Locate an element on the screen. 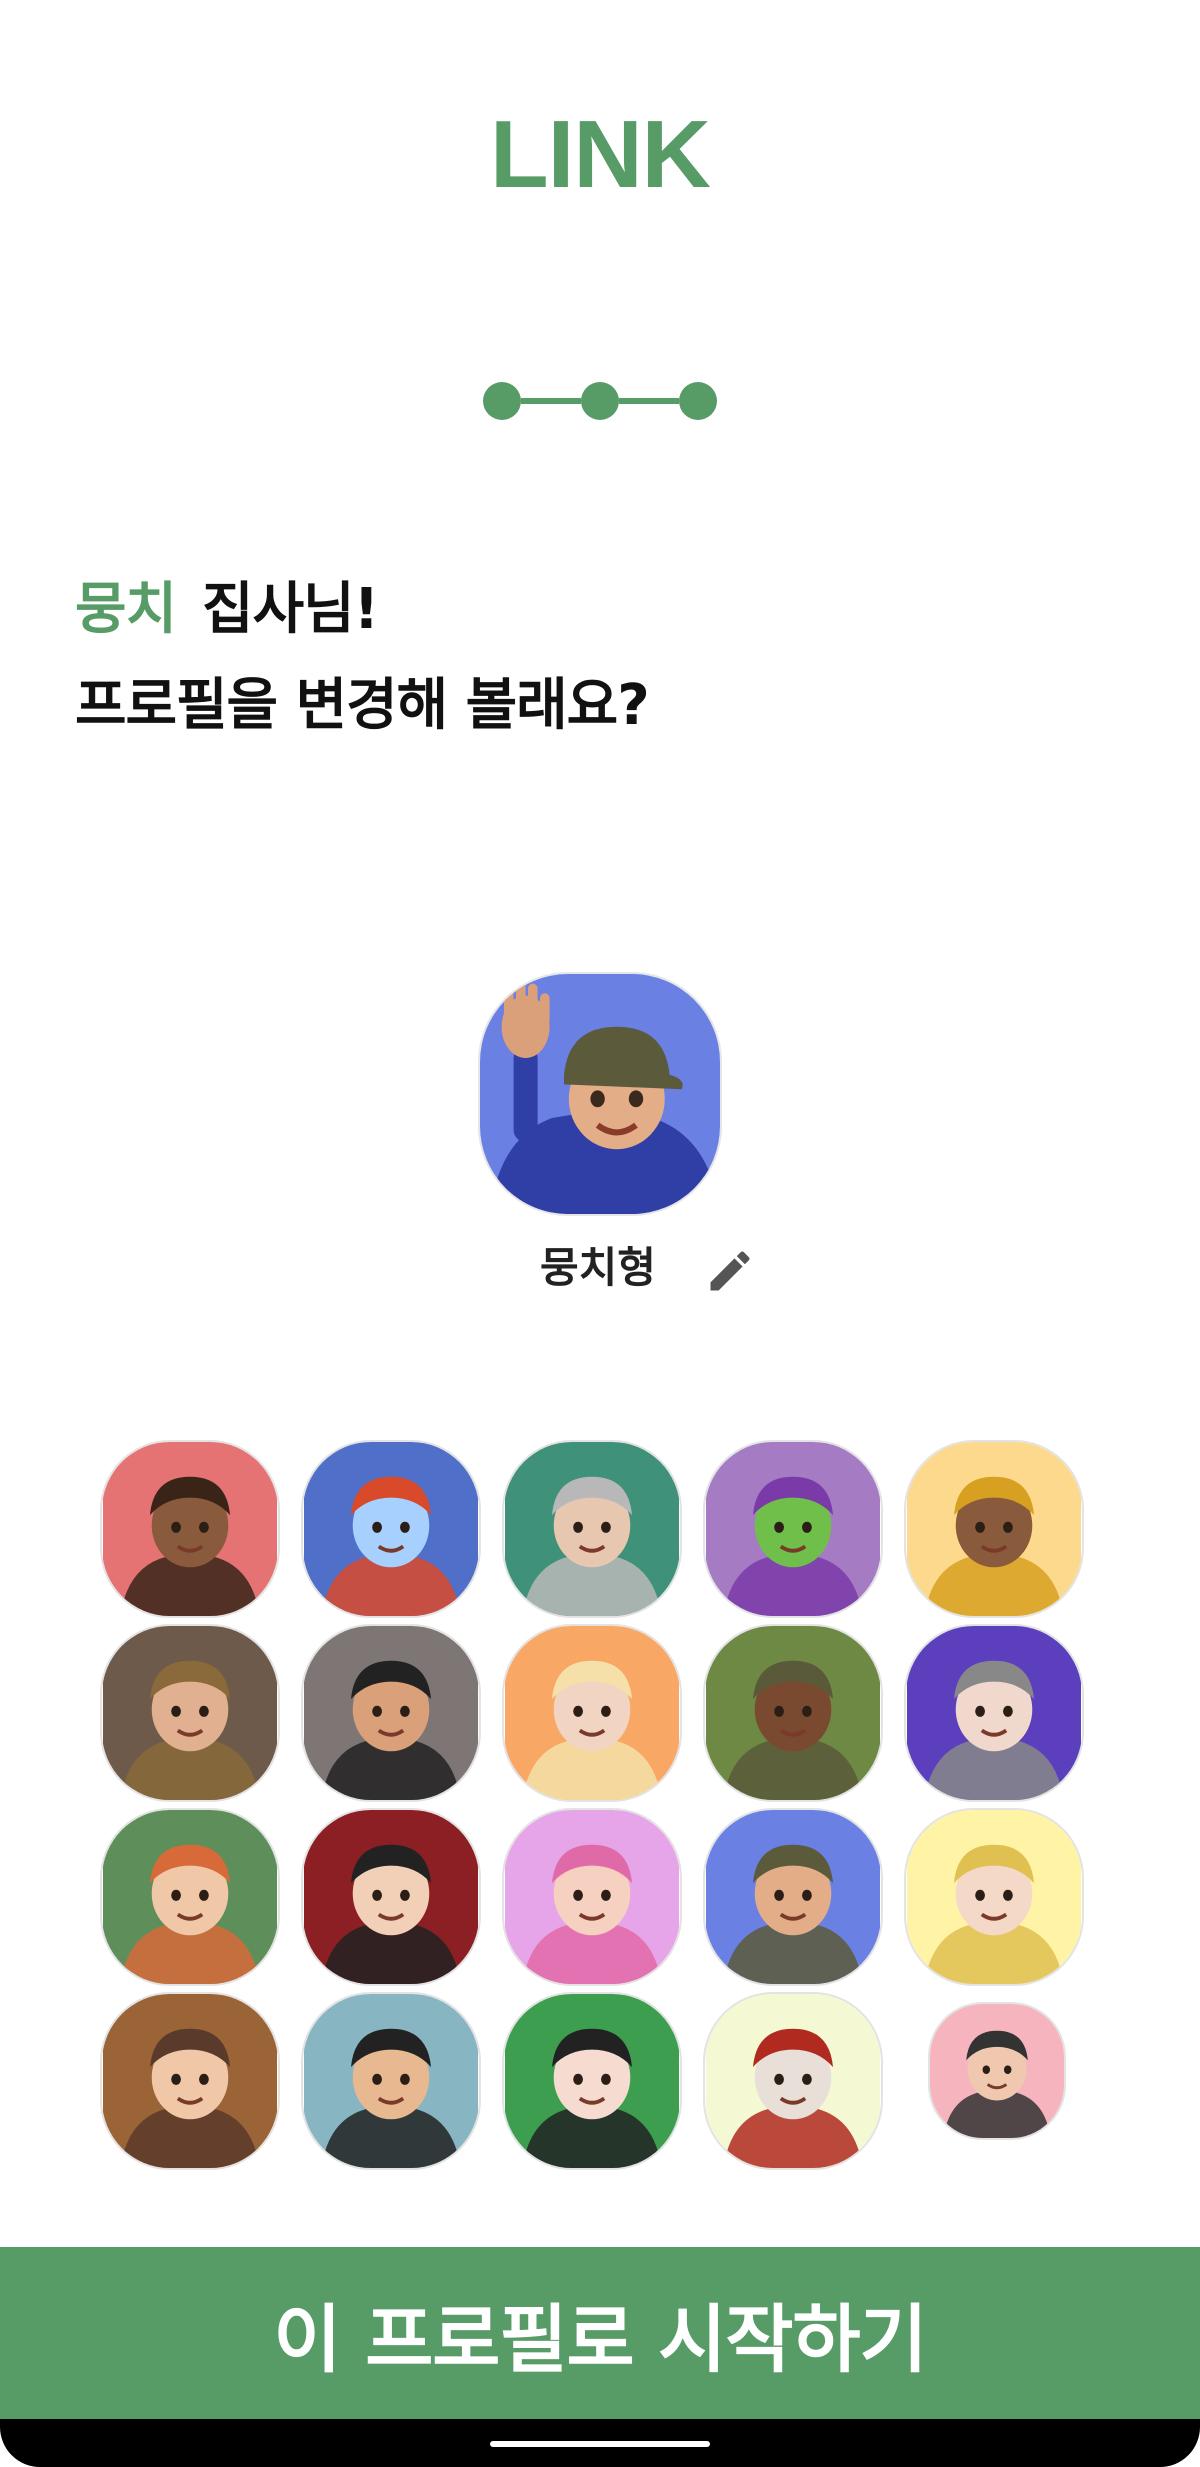 This screenshot has height=2467, width=1200. system-navigation-bar is located at coordinates (600, 2443).